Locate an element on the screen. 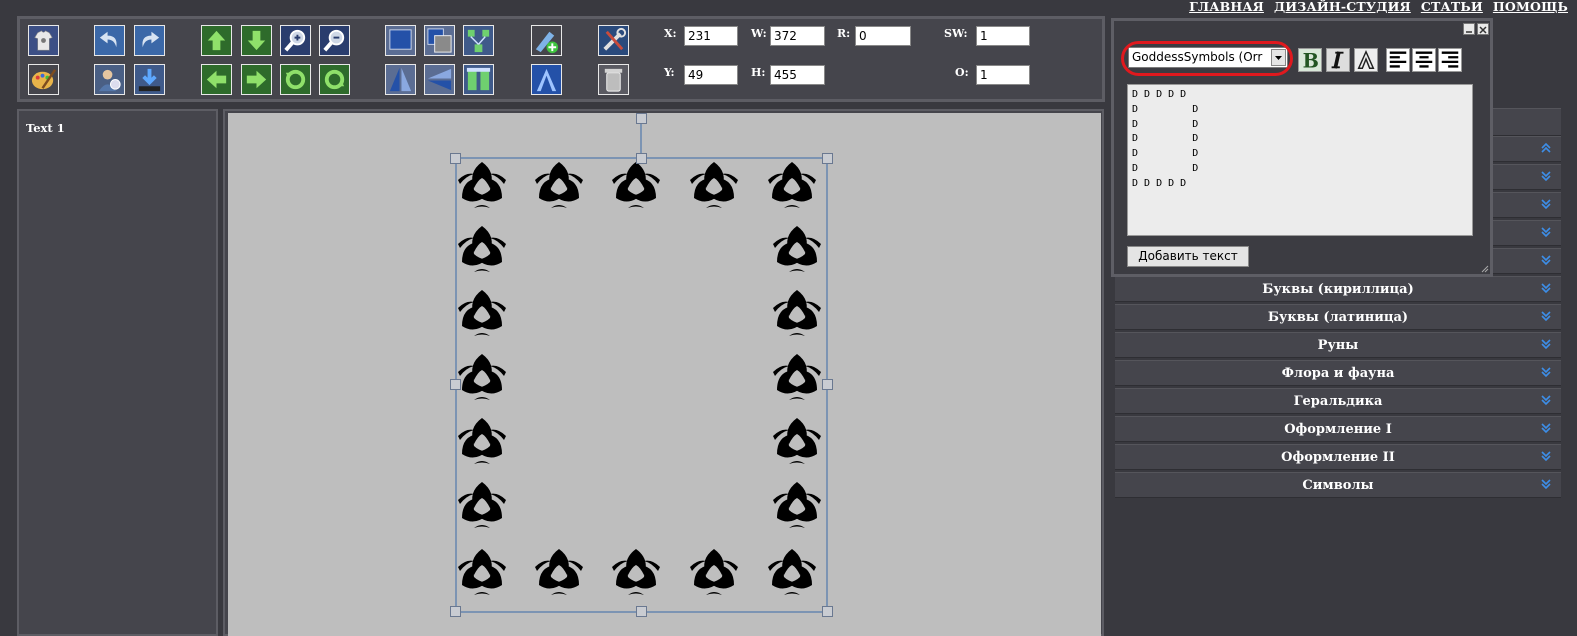 The height and width of the screenshot is (636, 1577). svg-text: B is located at coordinates (1311, 60).